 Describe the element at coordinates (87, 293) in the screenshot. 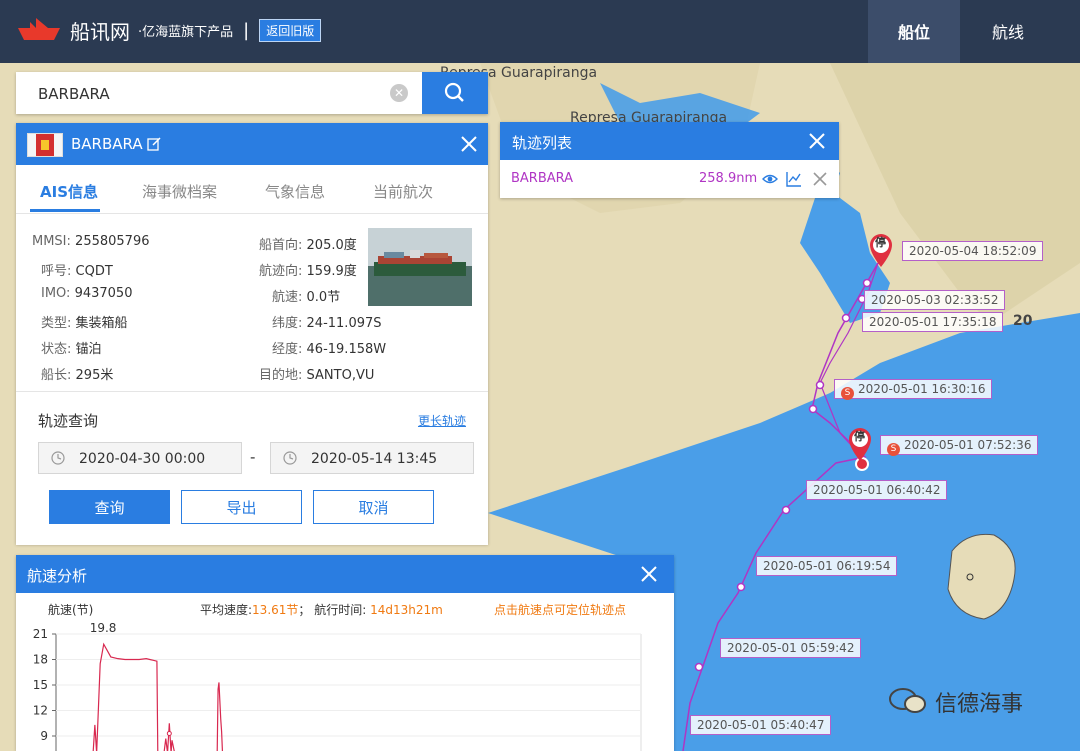

I see `field-imo: IMO: 9437050` at that location.